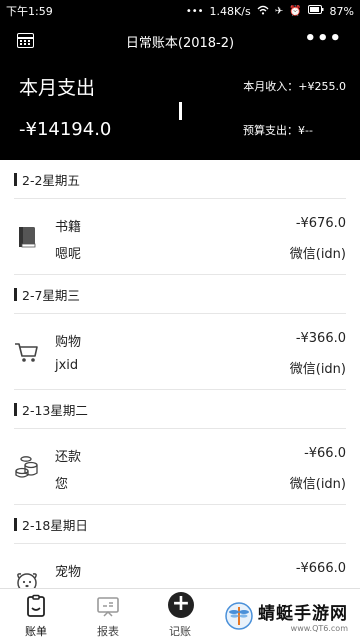  I want to click on date-header: 2-13星期二, so click(180, 409).